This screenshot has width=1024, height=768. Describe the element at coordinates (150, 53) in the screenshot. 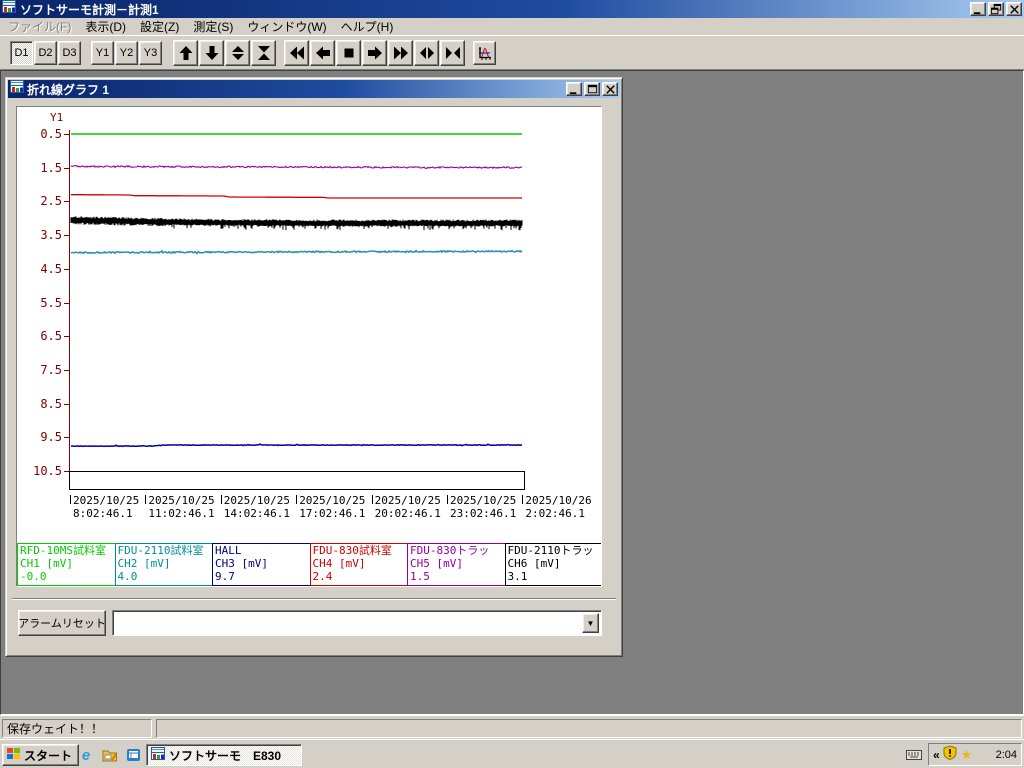

I see `toolbar-button-y3: Y3` at that location.